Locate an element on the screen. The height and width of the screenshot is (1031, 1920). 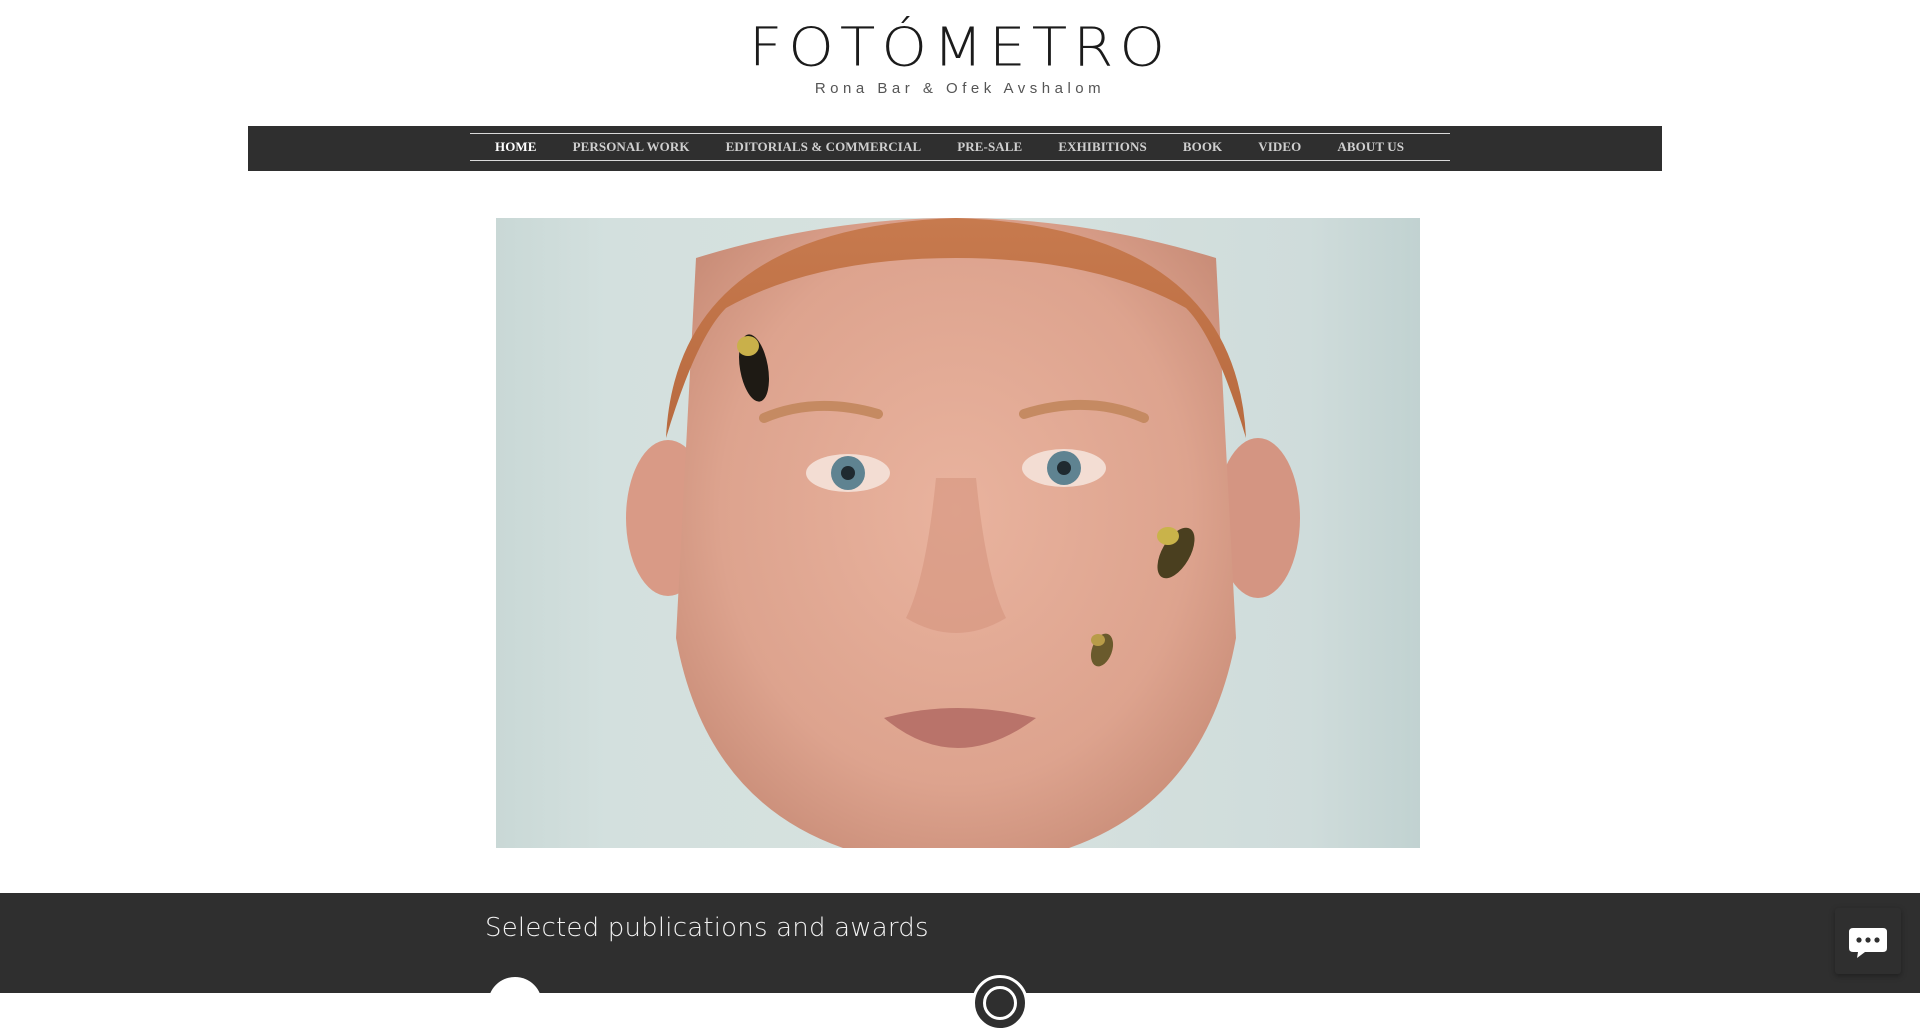
nav-item-book: BOOK is located at coordinates (1202, 147).